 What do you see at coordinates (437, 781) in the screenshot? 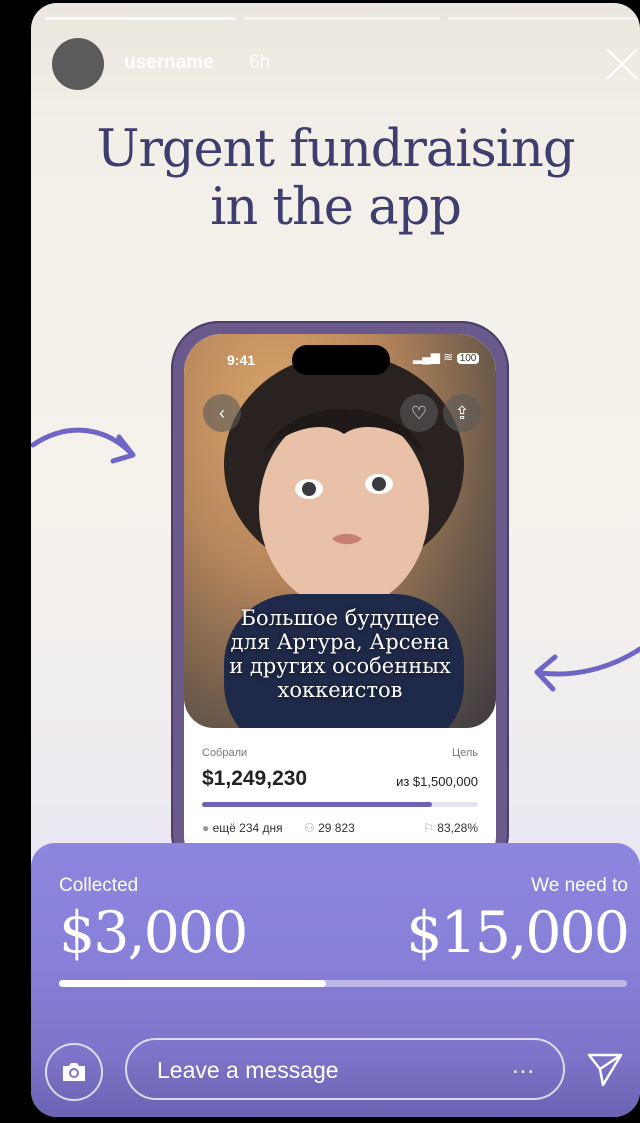
I see `goal-amount-ru: из $1,500,000` at bounding box center [437, 781].